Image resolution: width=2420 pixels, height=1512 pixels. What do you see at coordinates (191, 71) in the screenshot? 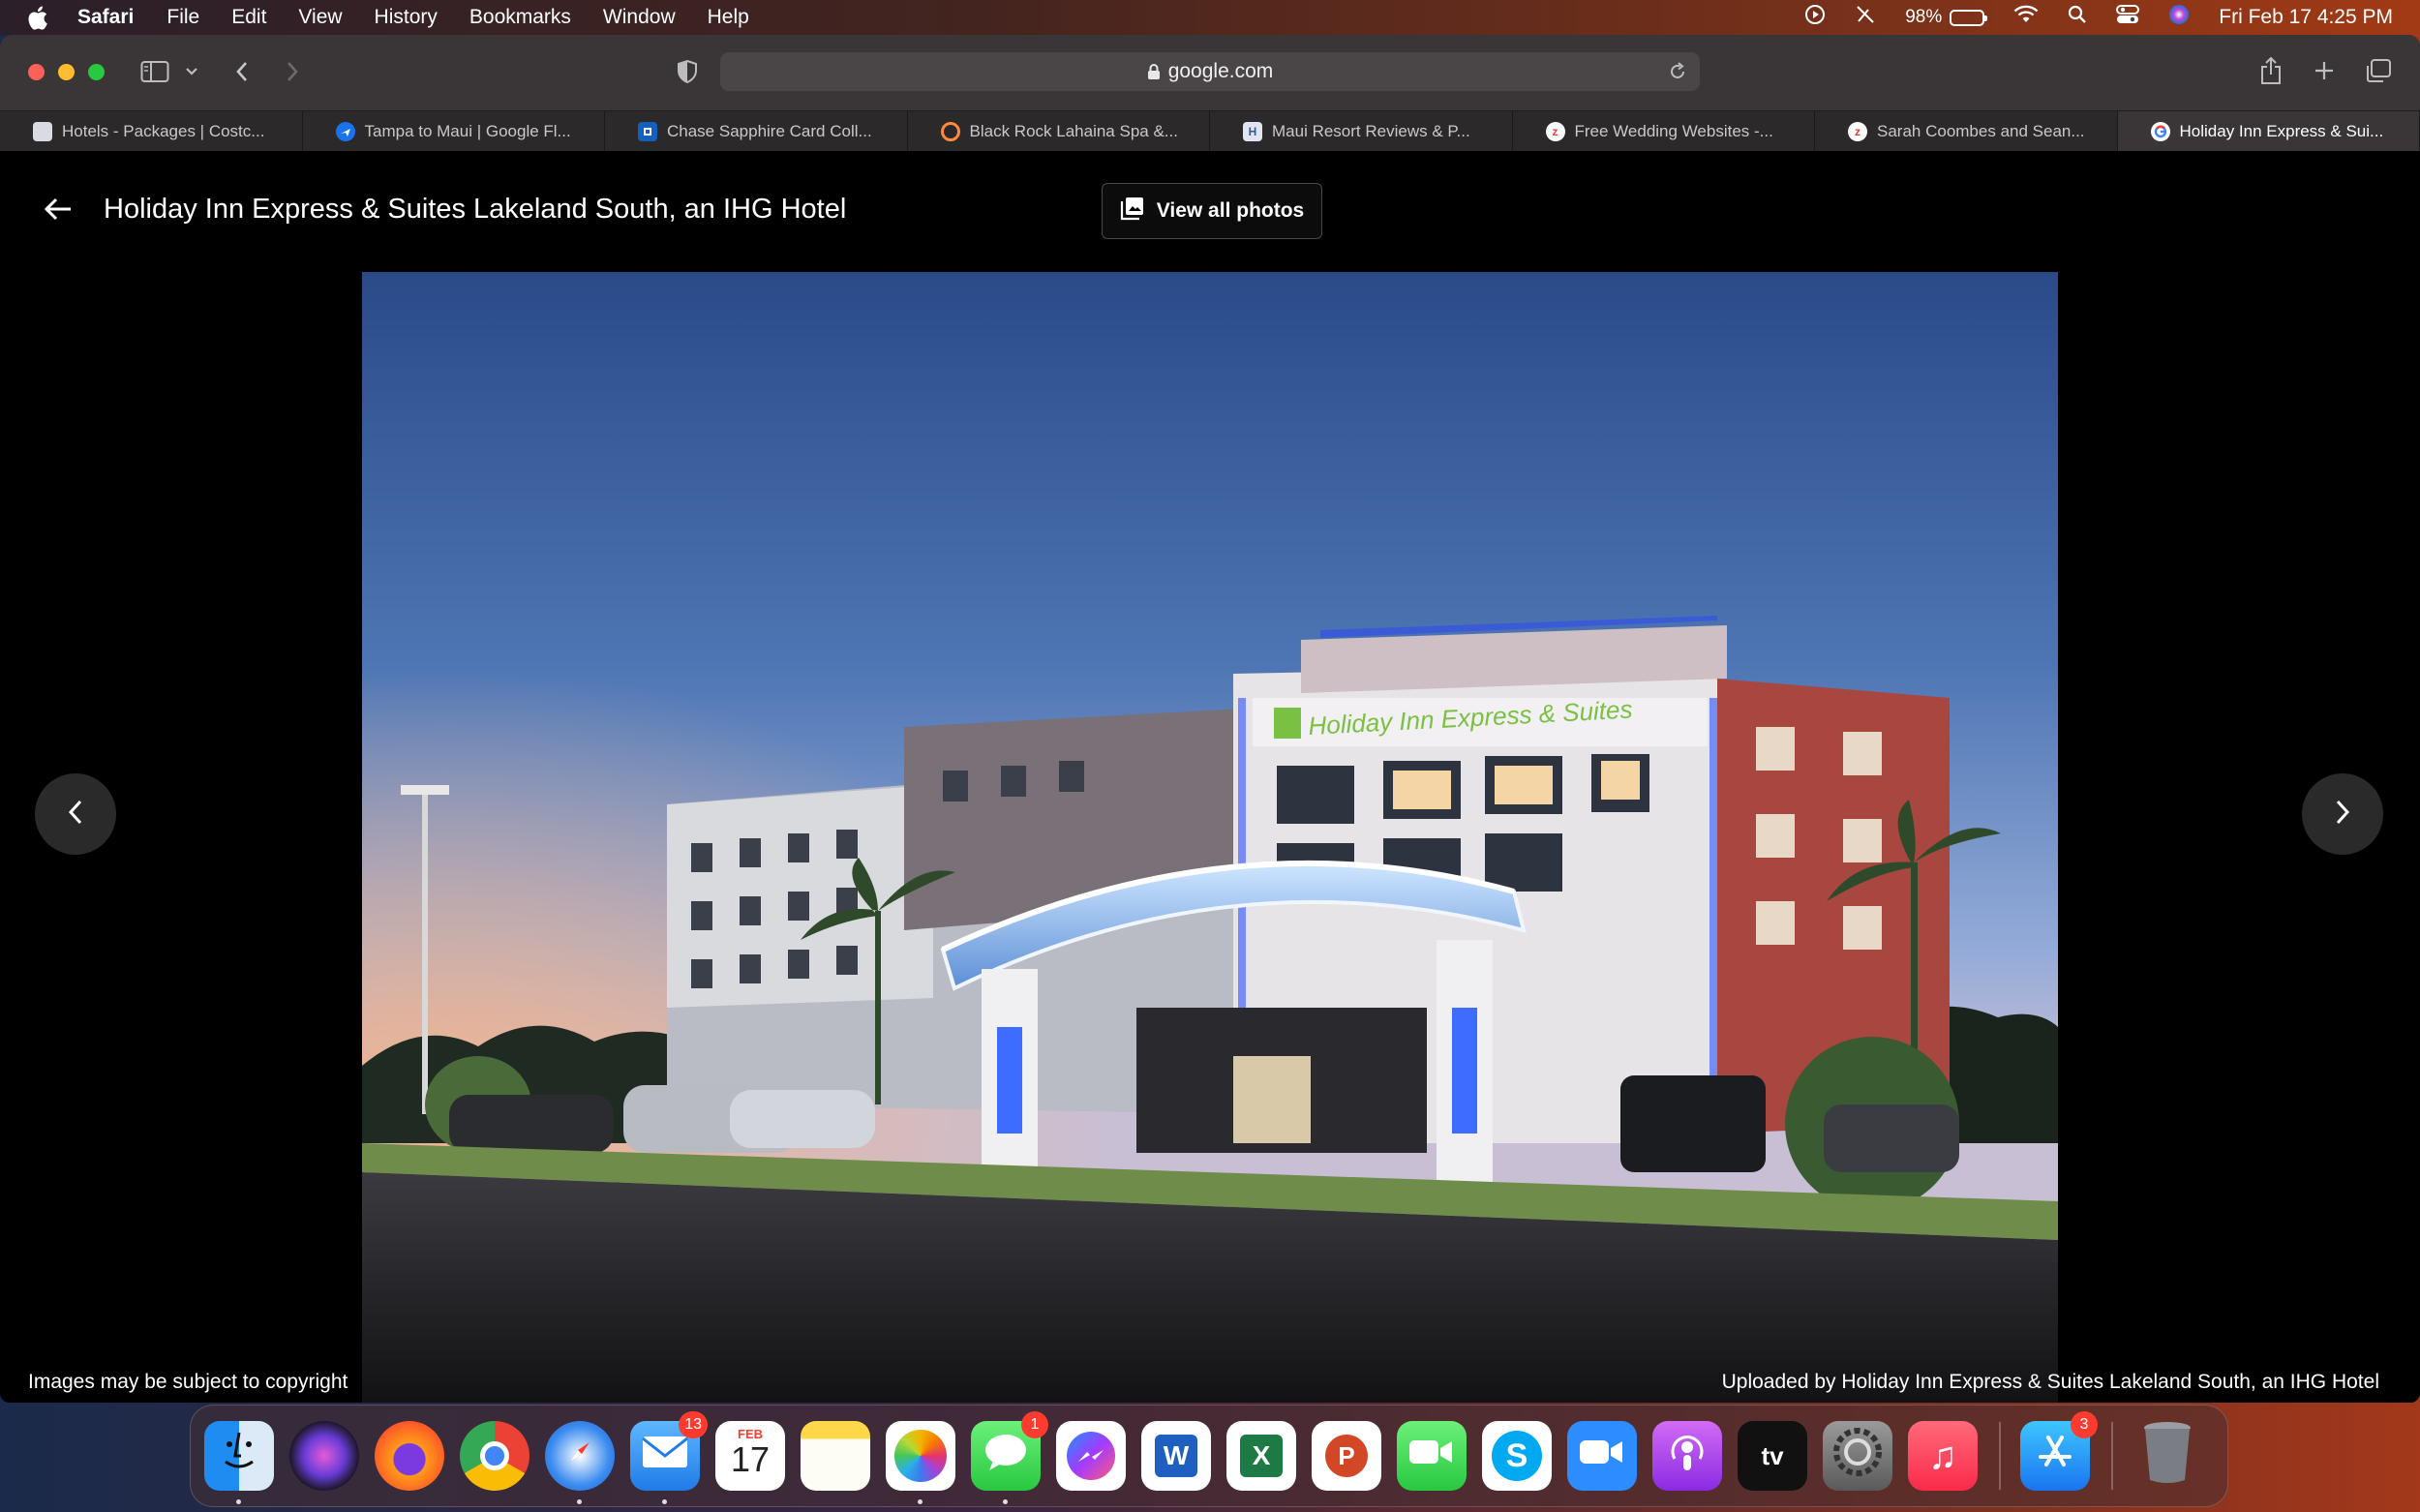
I see `chevron-down-icon` at bounding box center [191, 71].